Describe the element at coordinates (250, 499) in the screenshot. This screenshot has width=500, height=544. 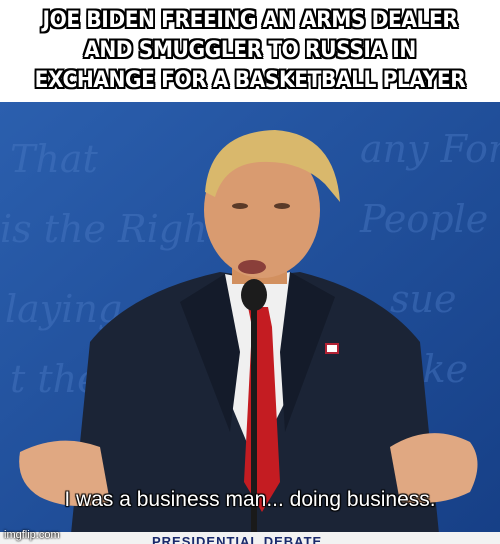
I see `subtitle-caption: I was a business man... doing business.` at that location.